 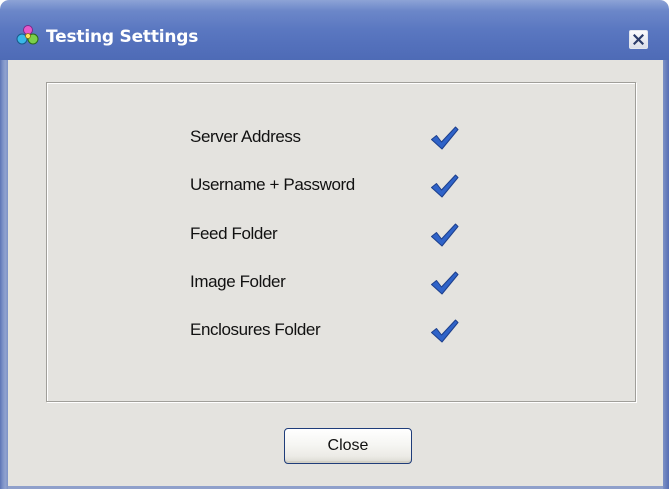 I want to click on check-row-feed-folder: Feed Folder, so click(x=335, y=235).